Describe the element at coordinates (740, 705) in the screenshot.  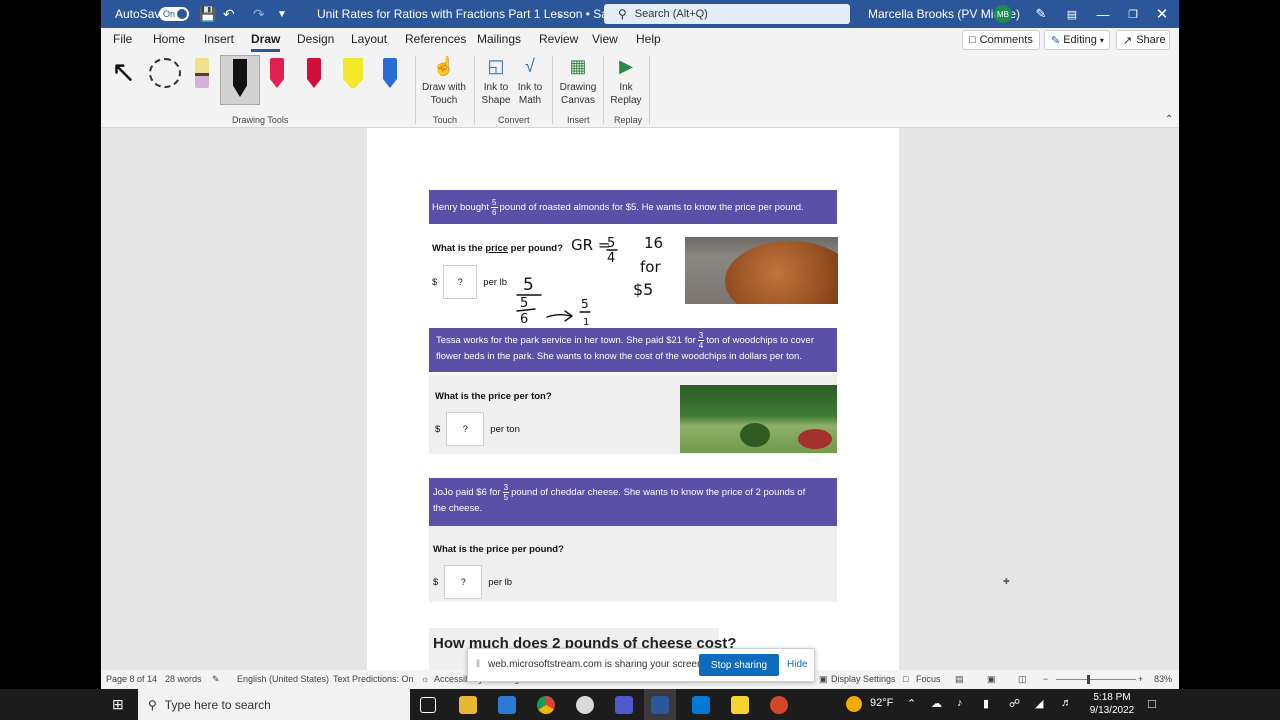
I see `sticky-notes-icon` at that location.